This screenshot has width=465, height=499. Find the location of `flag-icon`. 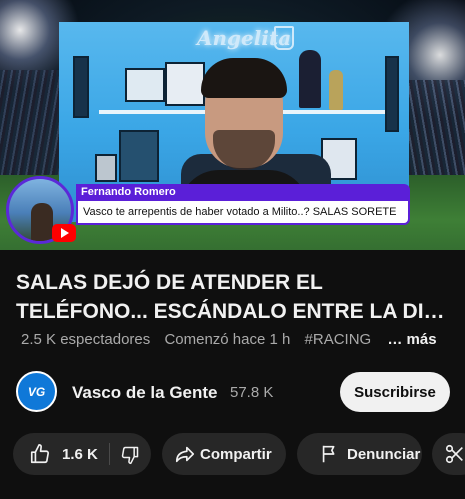

flag-icon is located at coordinates (330, 454).